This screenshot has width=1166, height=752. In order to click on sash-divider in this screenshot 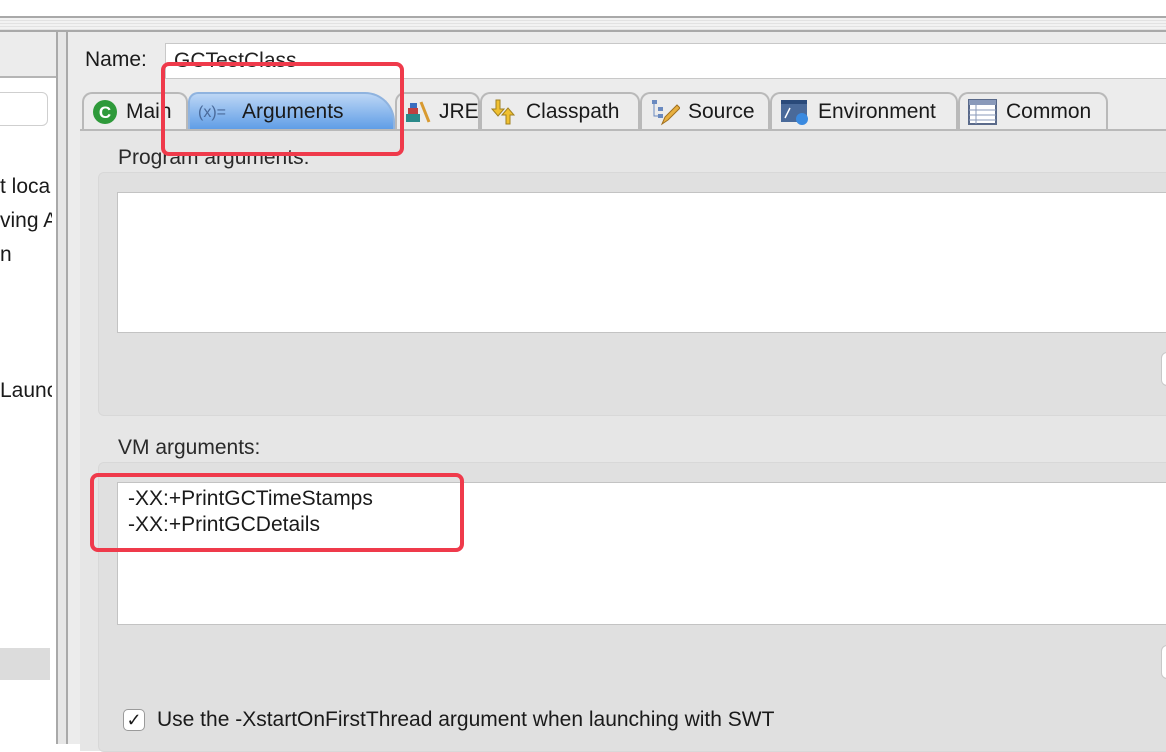, I will do `click(62, 388)`.